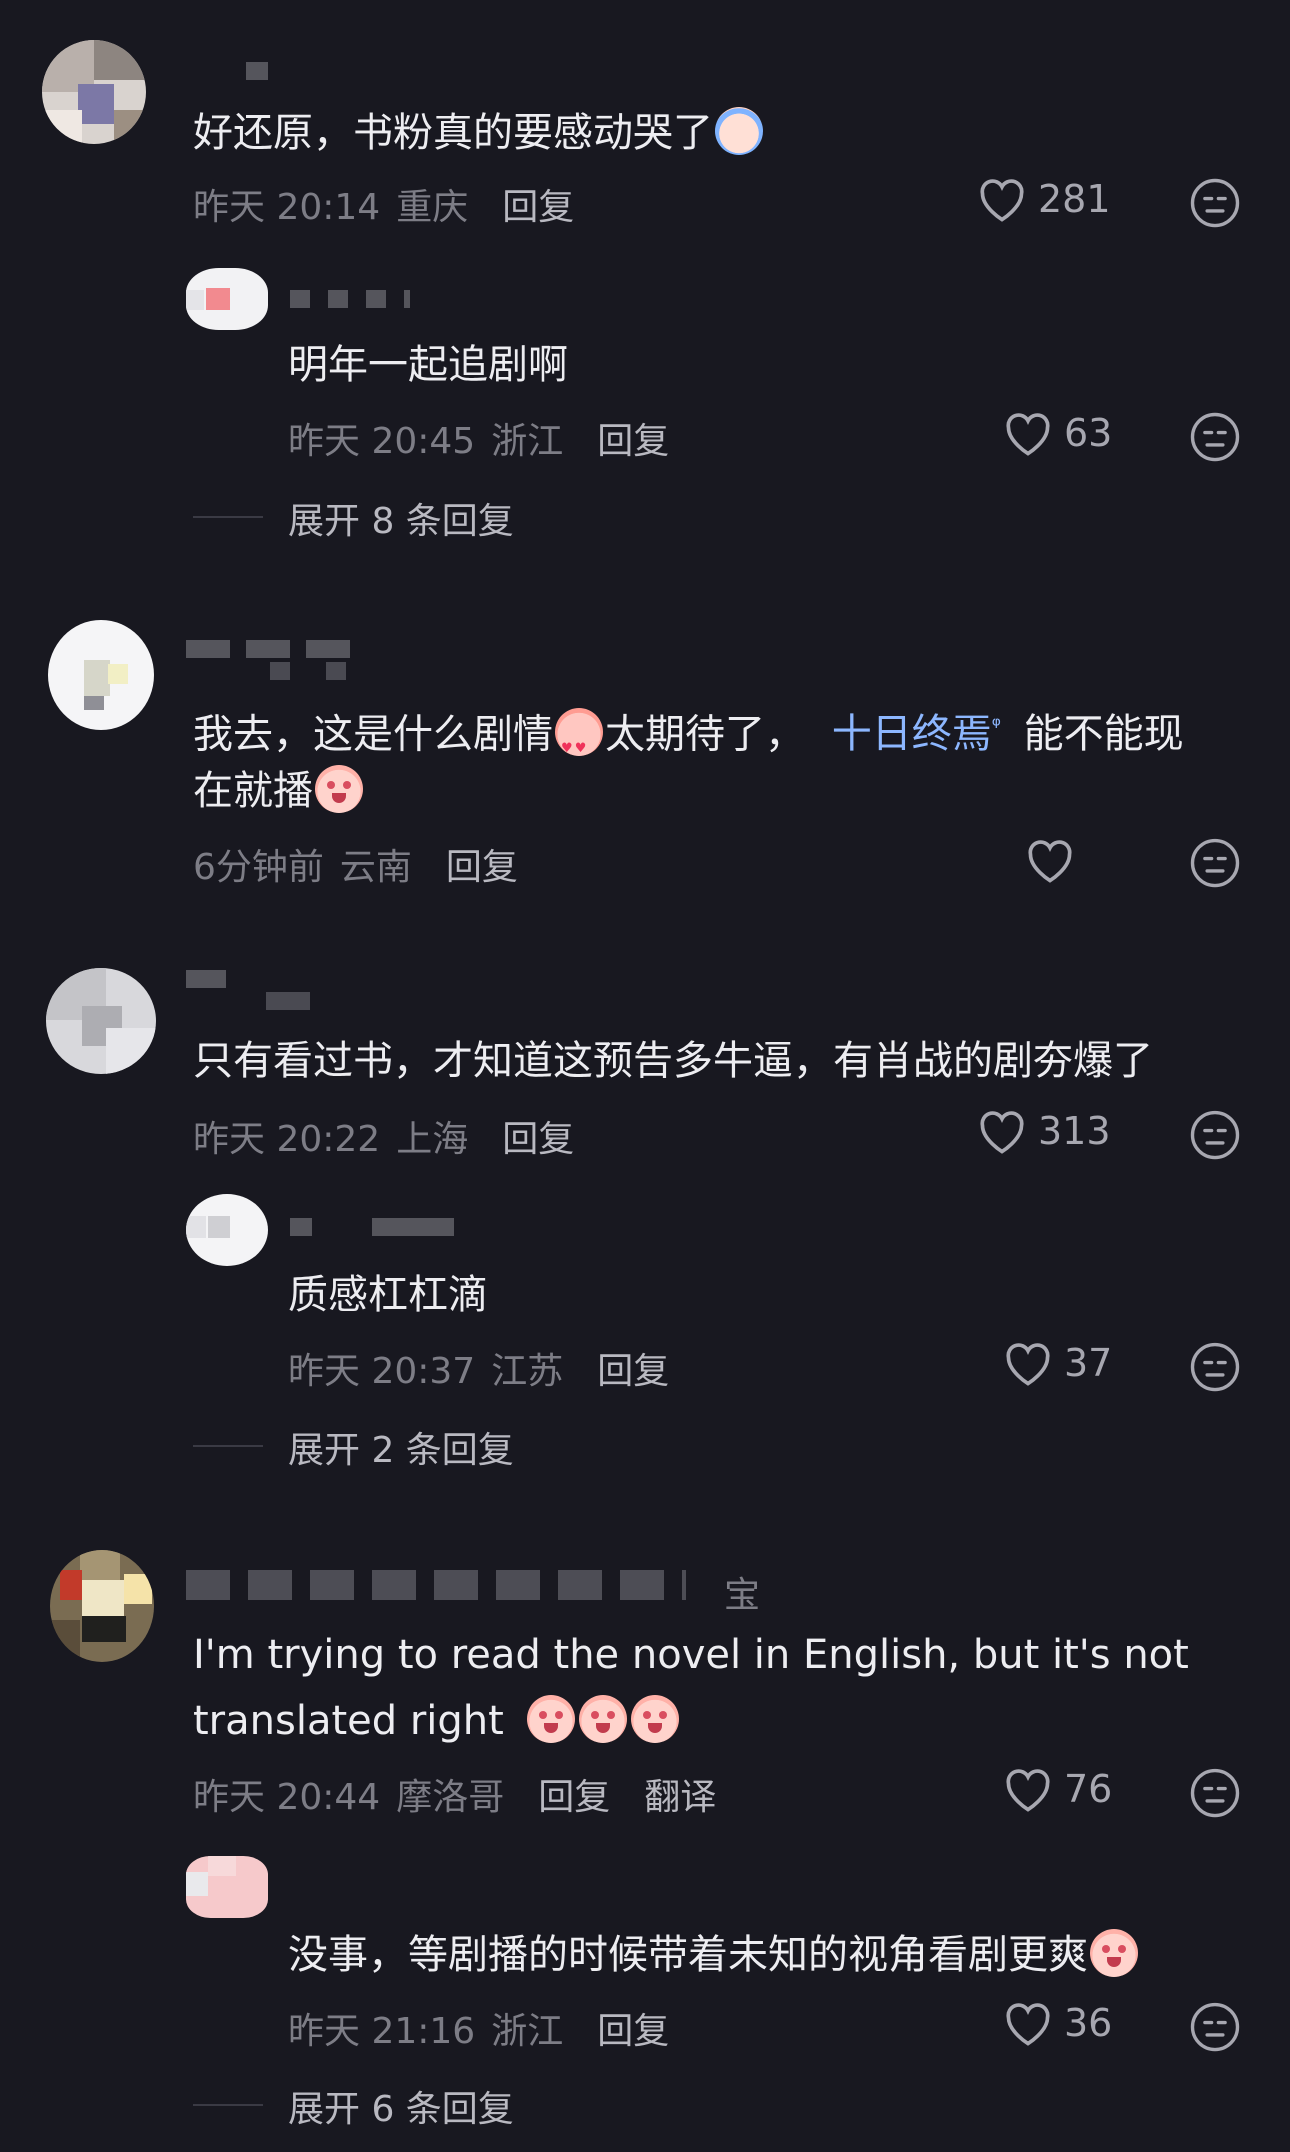 This screenshot has width=1290, height=2152. I want to click on username-tail: 宝, so click(742, 1595).